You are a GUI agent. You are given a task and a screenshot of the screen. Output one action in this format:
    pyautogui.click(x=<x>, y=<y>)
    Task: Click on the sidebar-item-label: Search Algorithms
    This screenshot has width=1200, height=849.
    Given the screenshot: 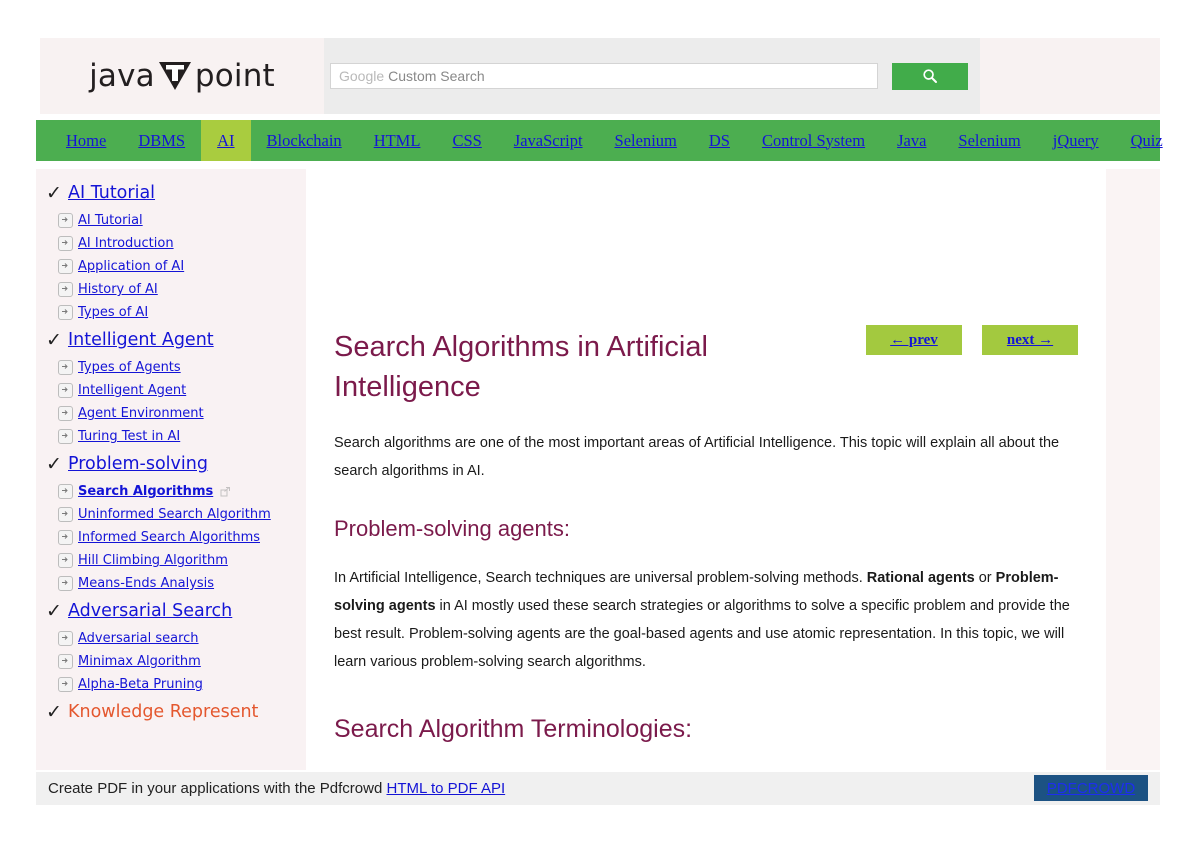 What is the action you would take?
    pyautogui.click(x=145, y=491)
    